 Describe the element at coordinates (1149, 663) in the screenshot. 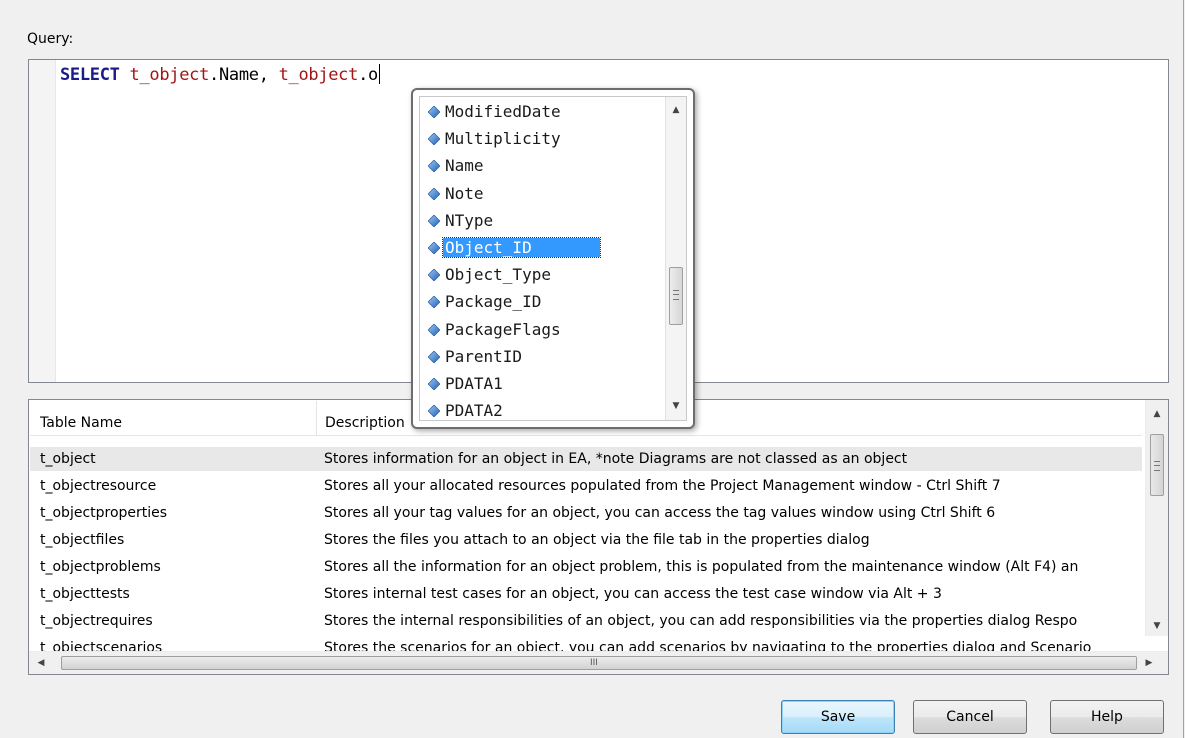

I see `scroll-right-arrow-icon: ▶` at that location.